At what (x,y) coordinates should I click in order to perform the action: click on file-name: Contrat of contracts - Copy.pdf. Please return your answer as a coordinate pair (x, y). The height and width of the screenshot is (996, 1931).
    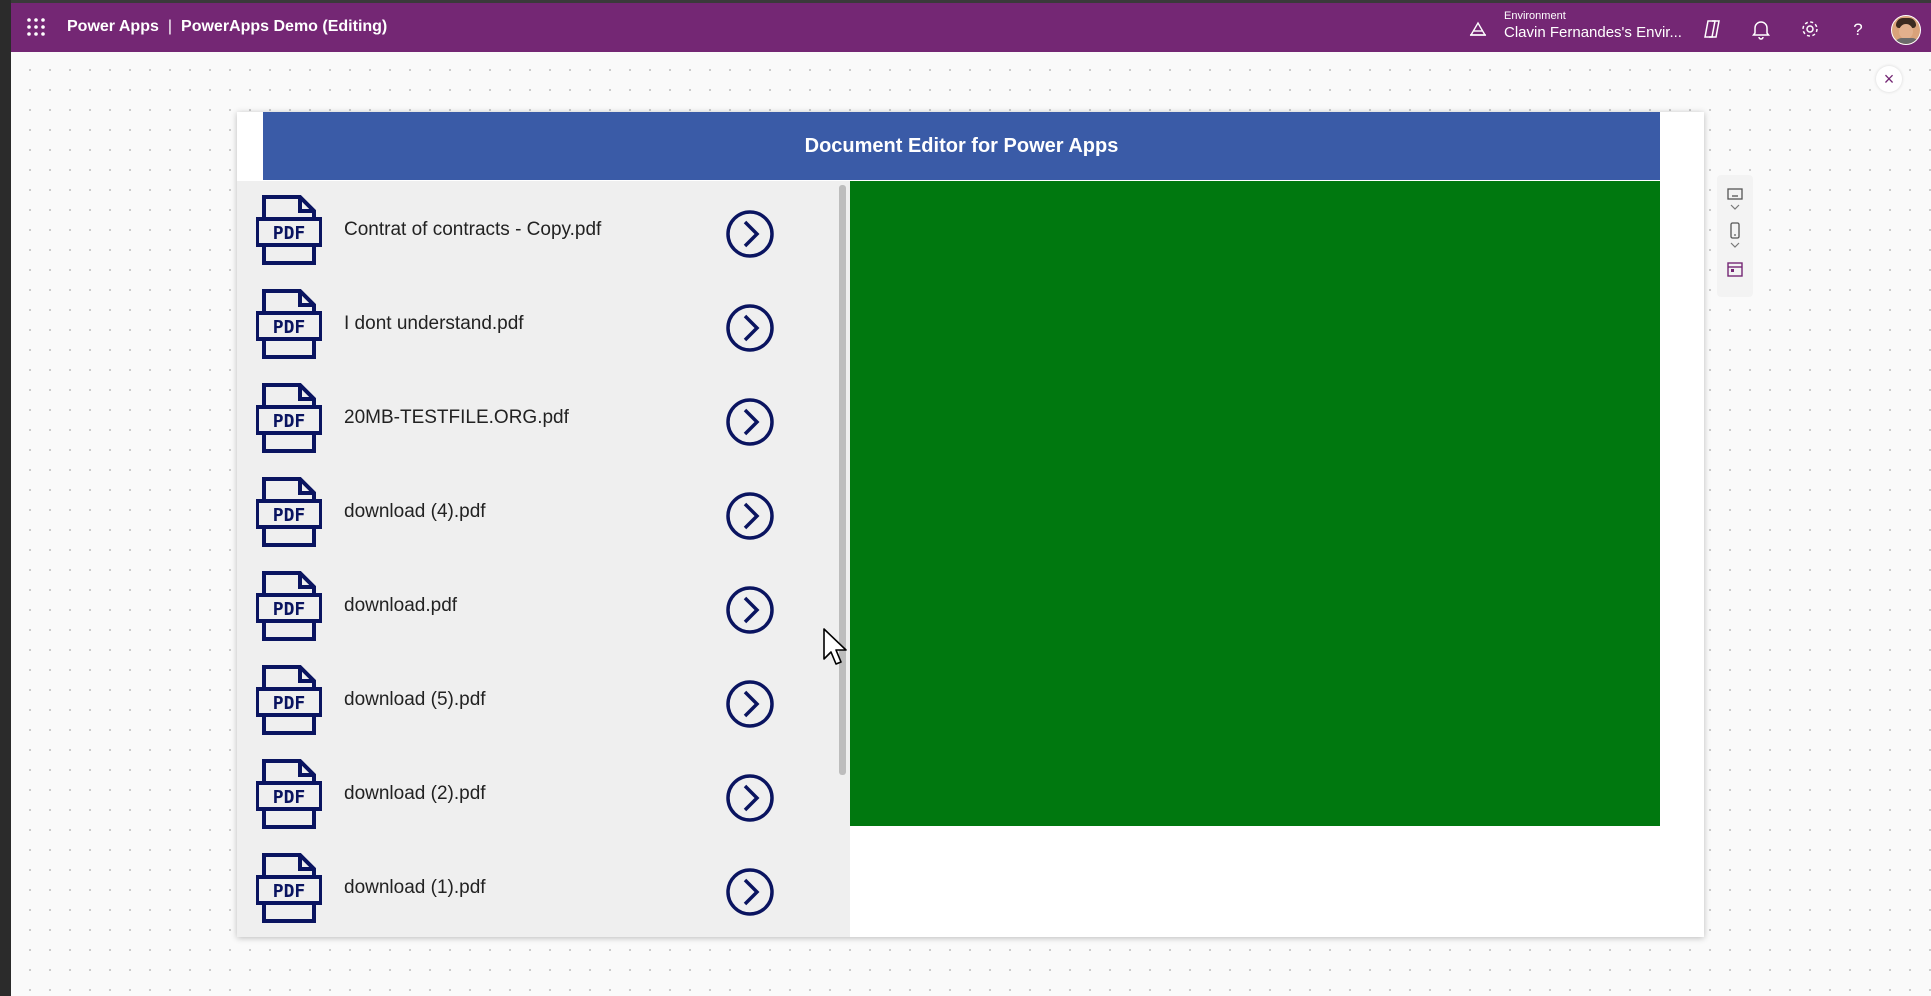
    Looking at the image, I should click on (473, 229).